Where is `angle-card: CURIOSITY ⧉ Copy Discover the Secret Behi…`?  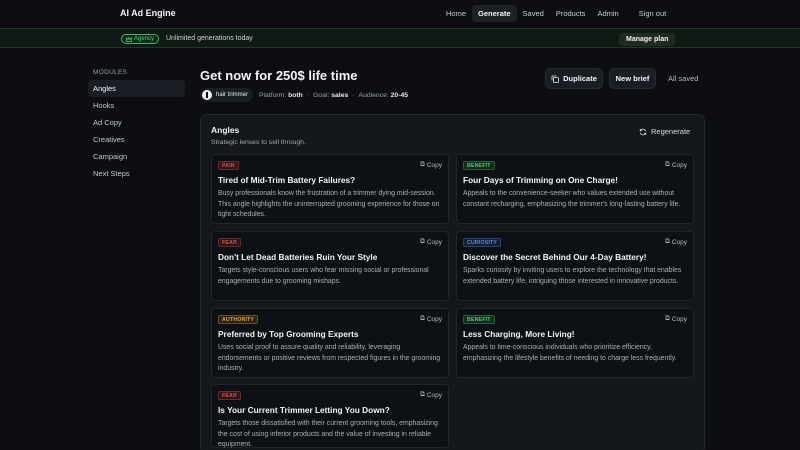 angle-card: CURIOSITY ⧉ Copy Discover the Secret Behi… is located at coordinates (575, 266).